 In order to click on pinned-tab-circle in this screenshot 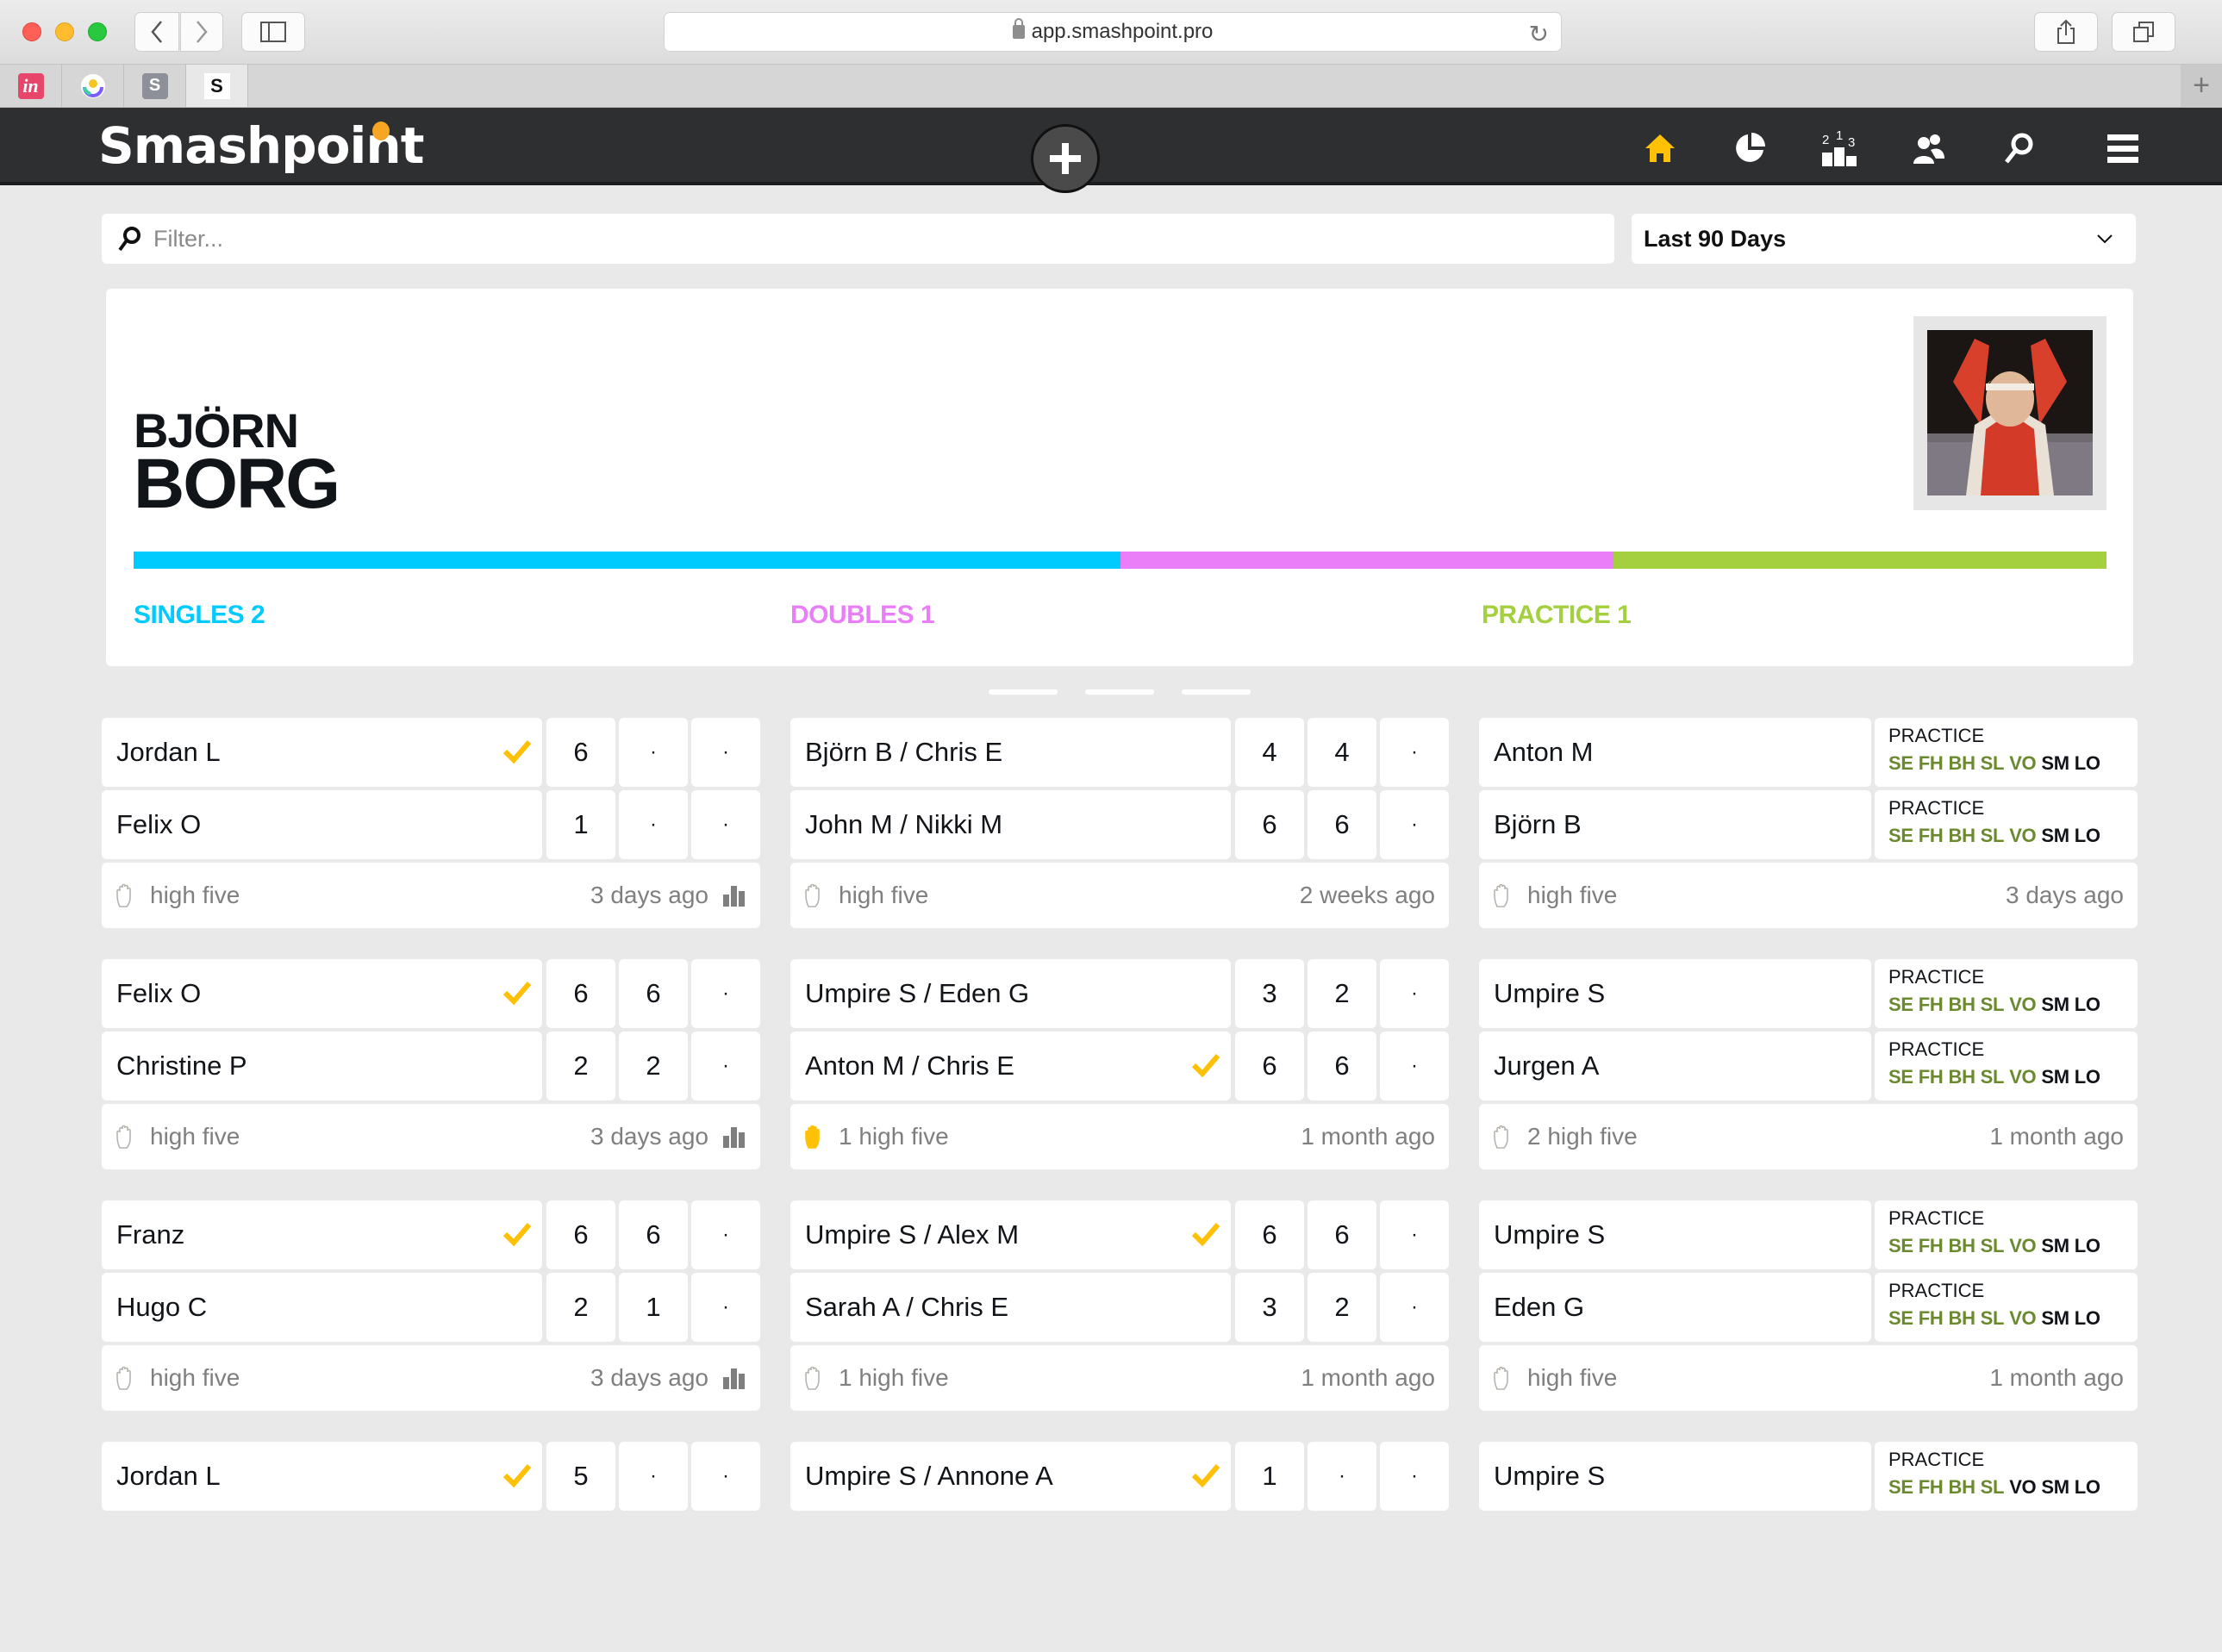, I will do `click(93, 86)`.